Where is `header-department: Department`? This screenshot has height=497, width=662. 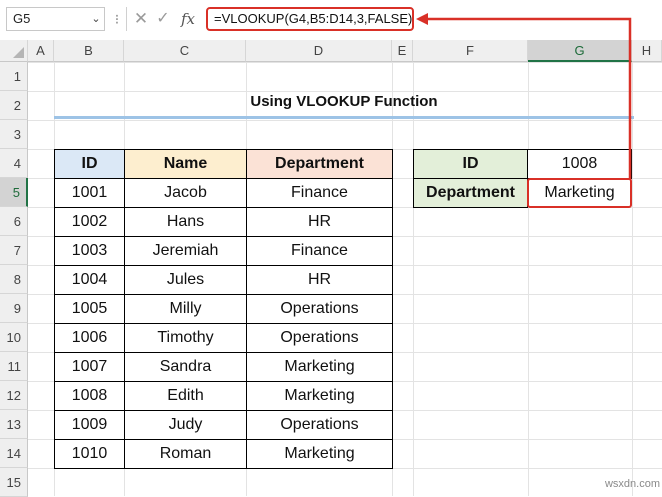 header-department: Department is located at coordinates (319, 164).